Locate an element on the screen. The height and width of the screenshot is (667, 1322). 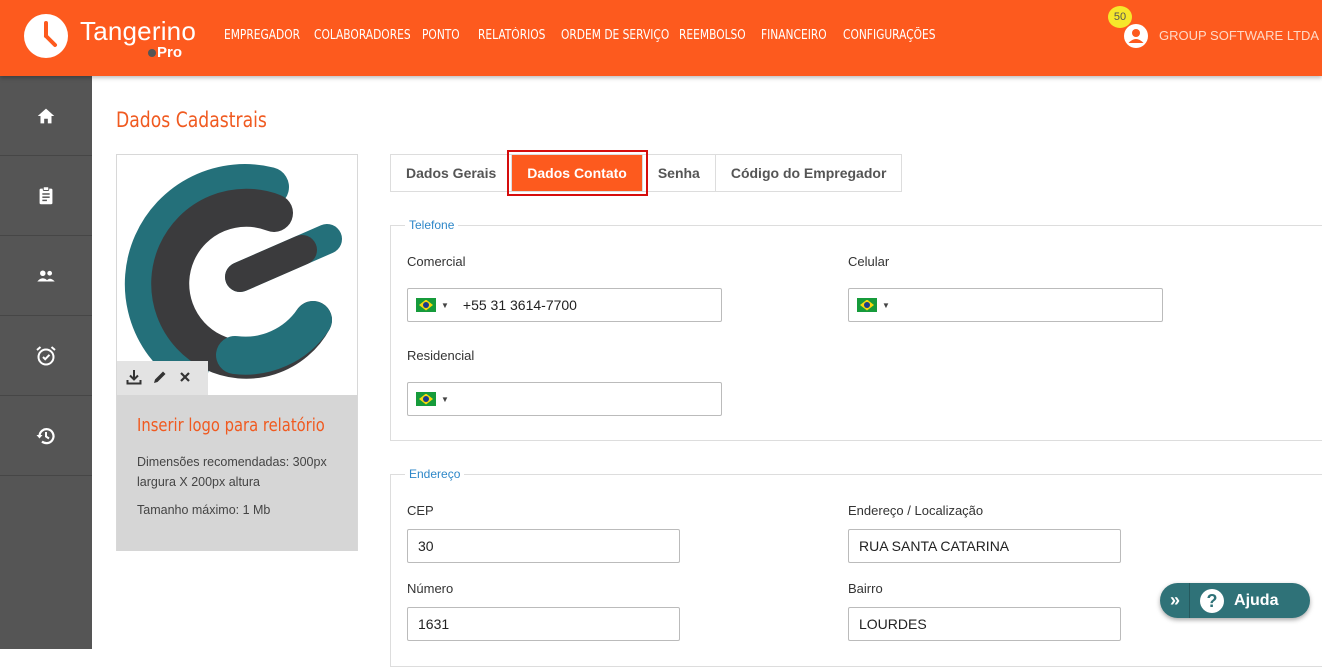
sidebar-item-ponto is located at coordinates (46, 356).